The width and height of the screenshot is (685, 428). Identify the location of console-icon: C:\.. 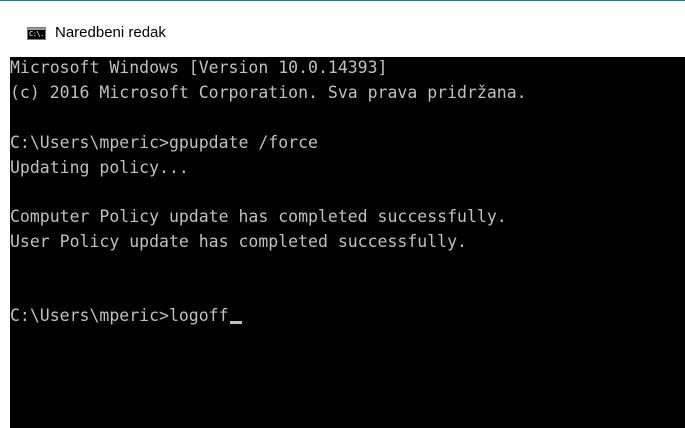
(36, 33).